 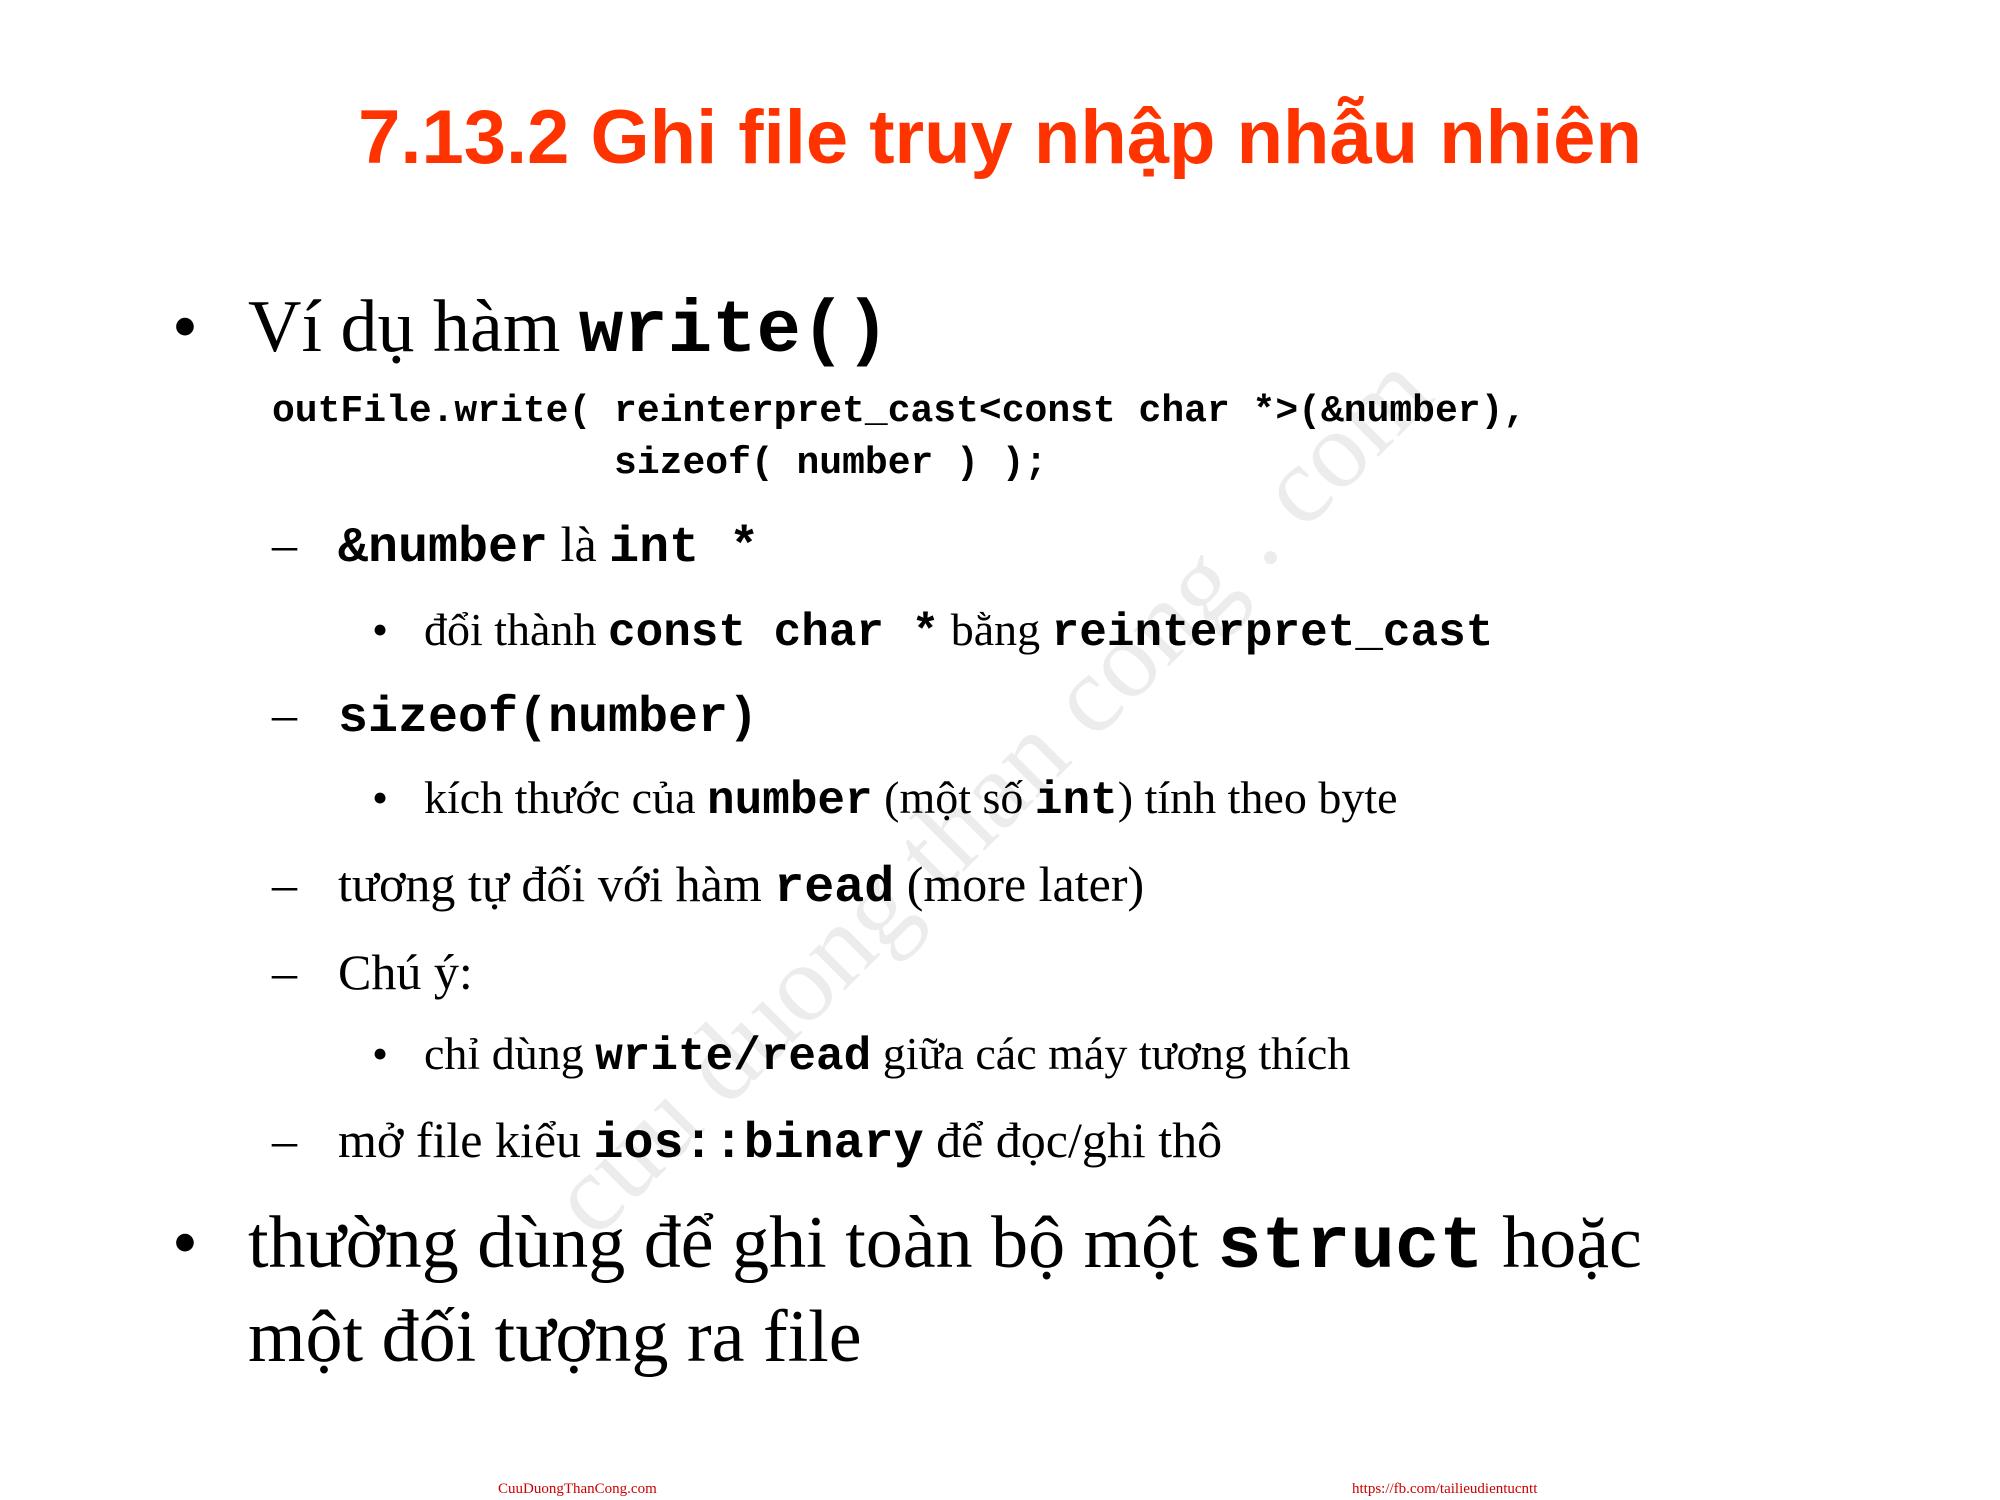 I want to click on sub-4: Chú ý:, so click(x=405, y=972).